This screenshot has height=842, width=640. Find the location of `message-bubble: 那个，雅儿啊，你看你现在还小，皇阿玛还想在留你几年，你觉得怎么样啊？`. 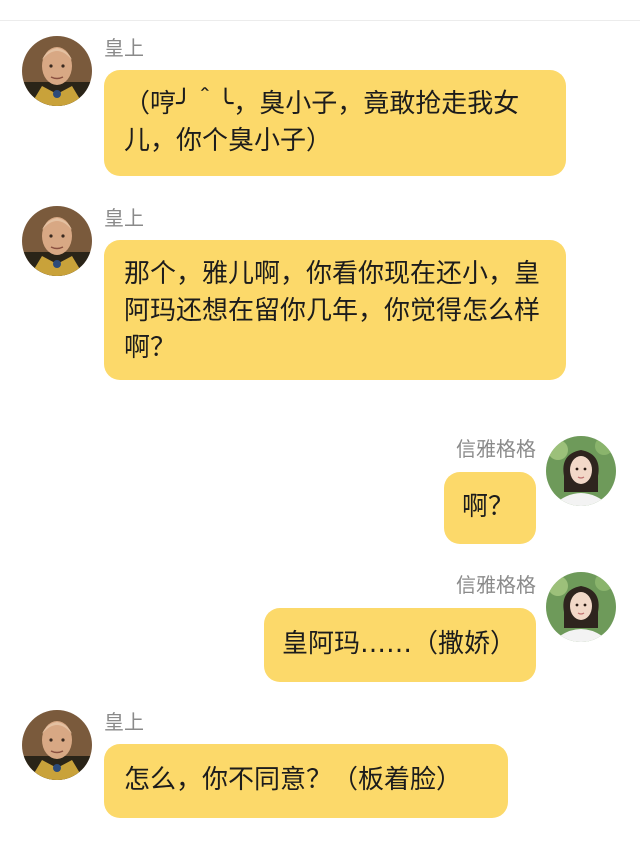

message-bubble: 那个，雅儿啊，你看你现在还小，皇阿玛还想在留你几年，你觉得怎么样啊？ is located at coordinates (335, 310).